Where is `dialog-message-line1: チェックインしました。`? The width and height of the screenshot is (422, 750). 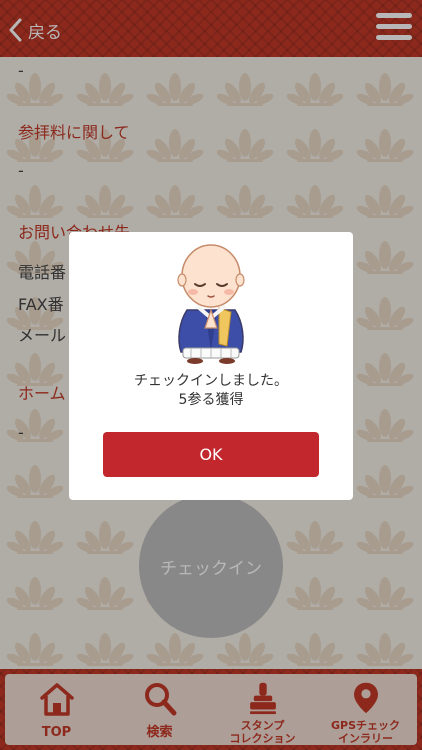 dialog-message-line1: チェックインしました。 is located at coordinates (211, 381).